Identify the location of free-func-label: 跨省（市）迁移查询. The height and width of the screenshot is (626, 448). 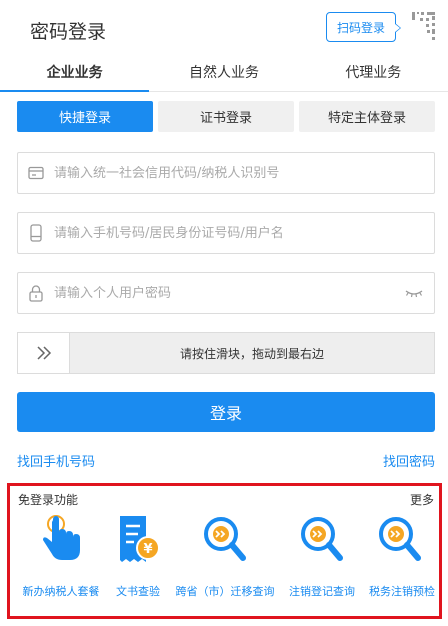
(225, 591).